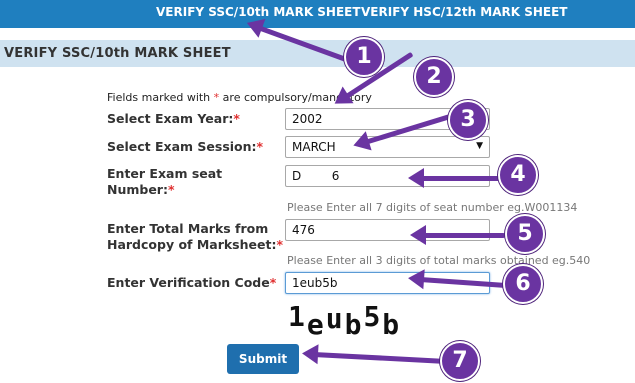 The width and height of the screenshot is (635, 383). What do you see at coordinates (460, 361) in the screenshot?
I see `annotation-badge-7: 7` at bounding box center [460, 361].